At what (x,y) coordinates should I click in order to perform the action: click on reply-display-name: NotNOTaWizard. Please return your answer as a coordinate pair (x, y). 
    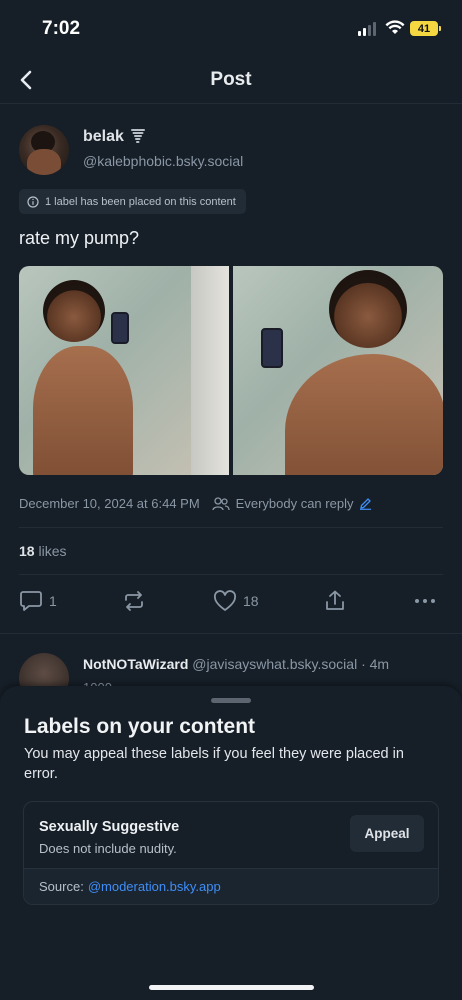
    Looking at the image, I should click on (135, 664).